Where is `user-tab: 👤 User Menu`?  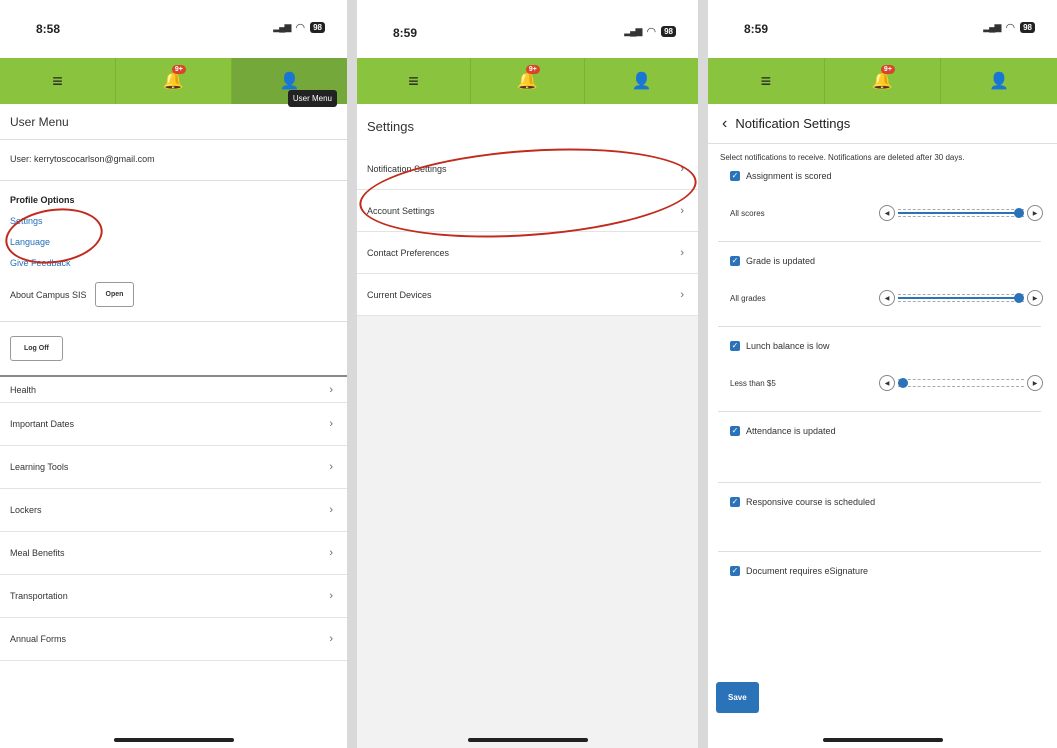 user-tab: 👤 User Menu is located at coordinates (289, 82).